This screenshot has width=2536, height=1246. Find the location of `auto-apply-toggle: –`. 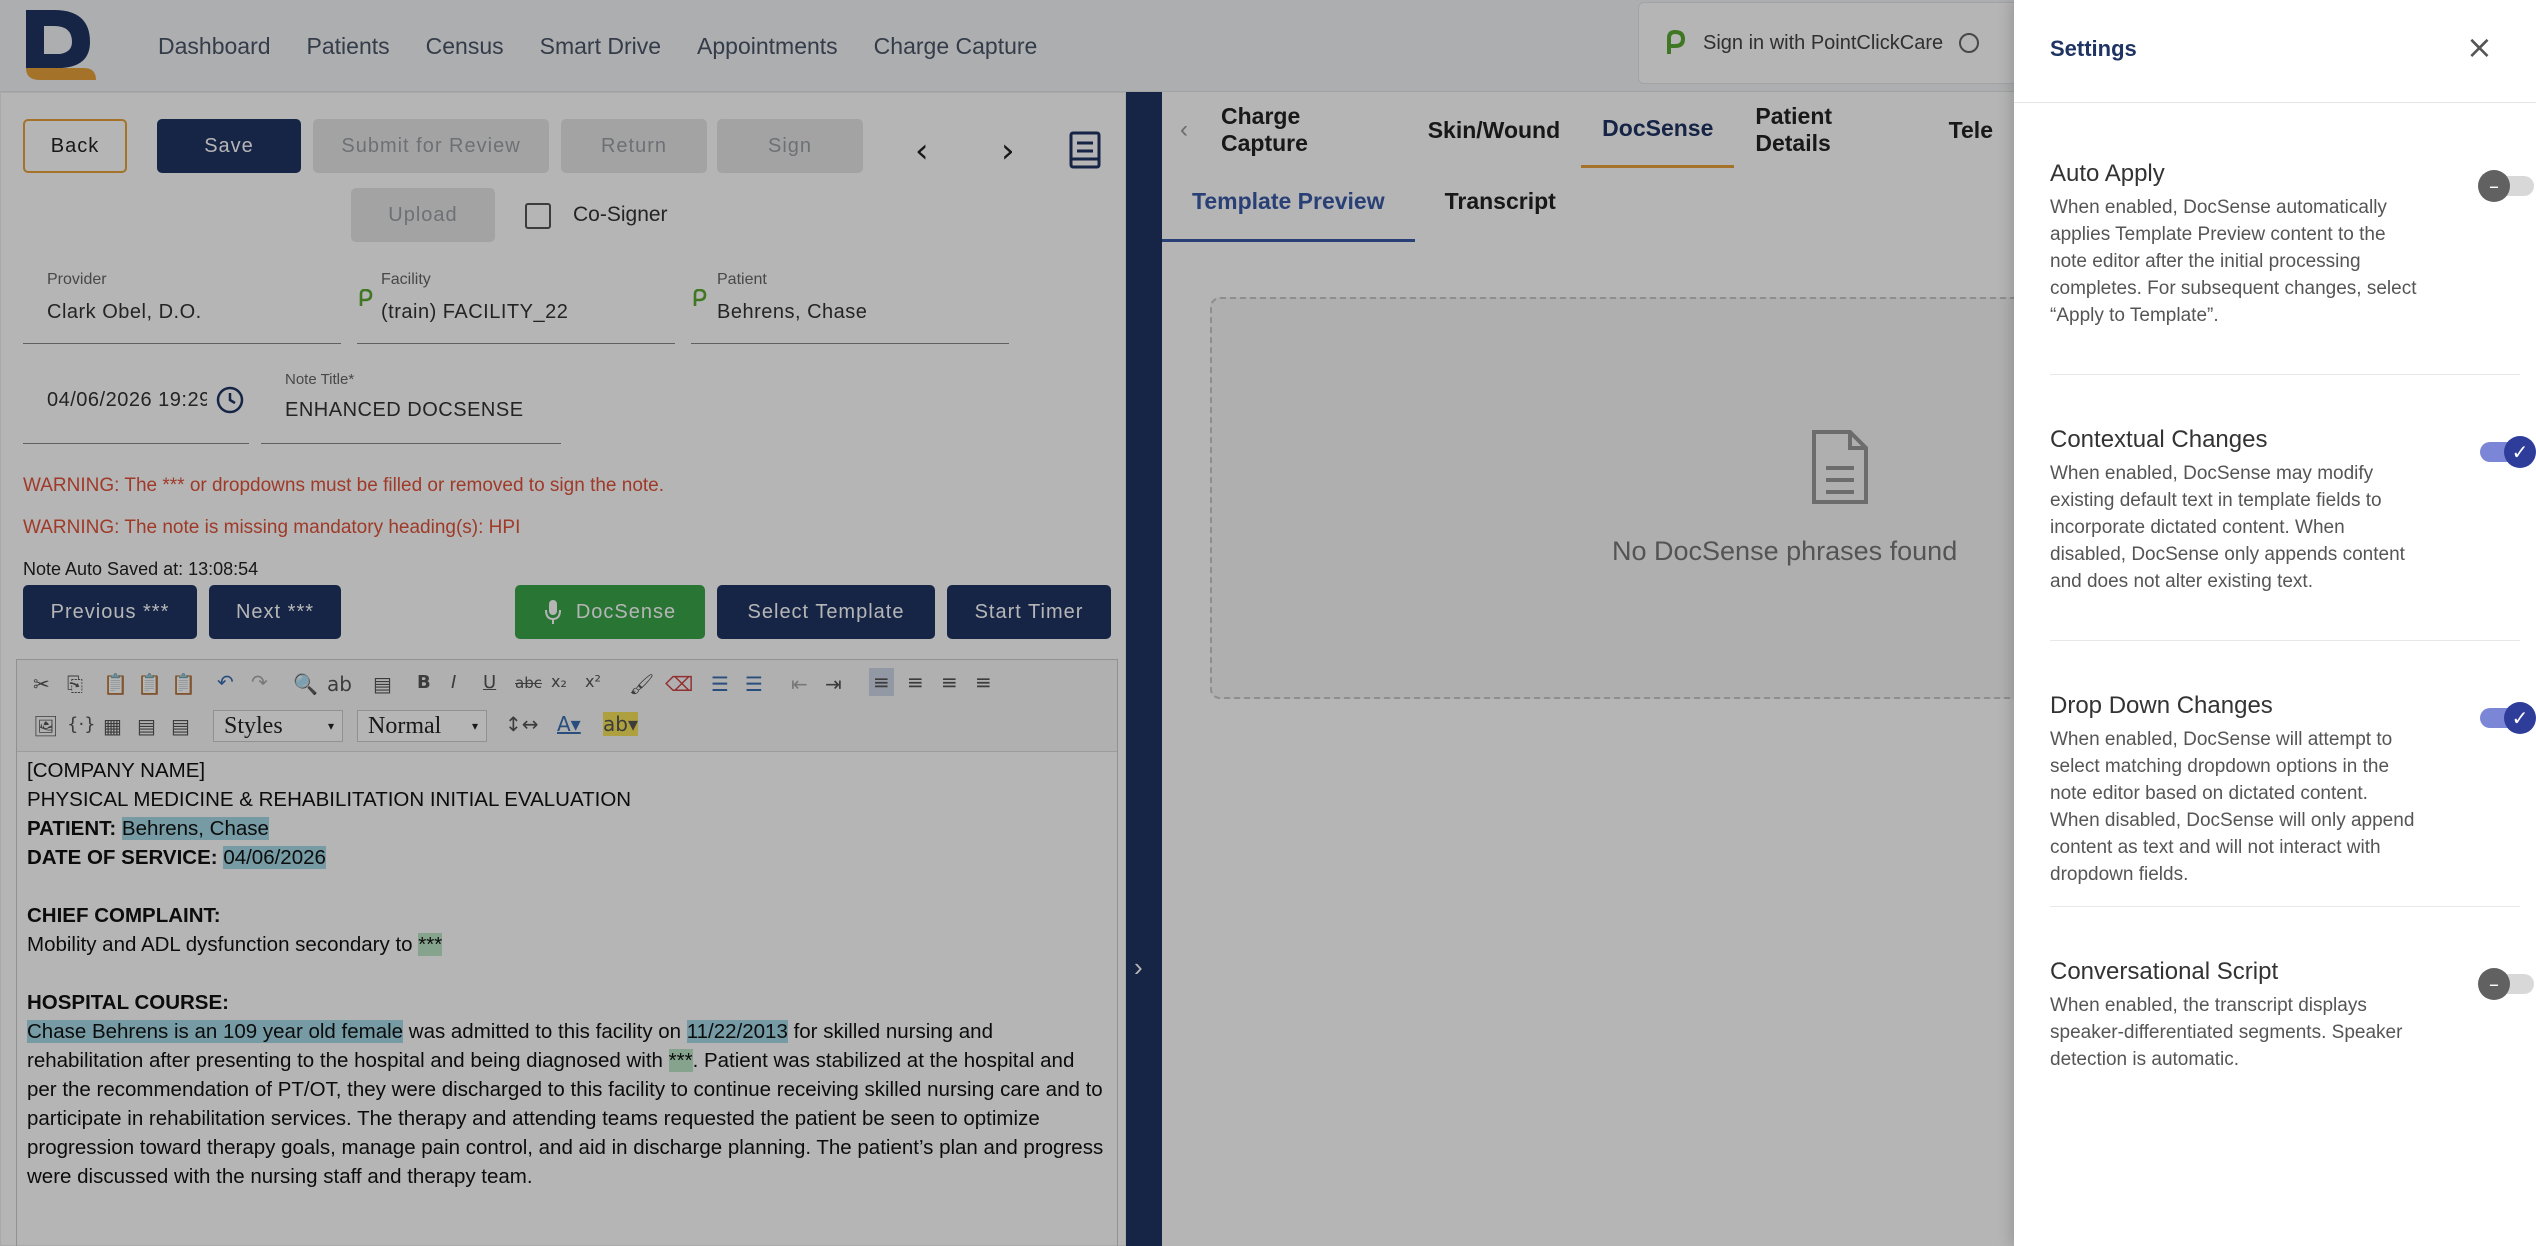

auto-apply-toggle: – is located at coordinates (2506, 186).